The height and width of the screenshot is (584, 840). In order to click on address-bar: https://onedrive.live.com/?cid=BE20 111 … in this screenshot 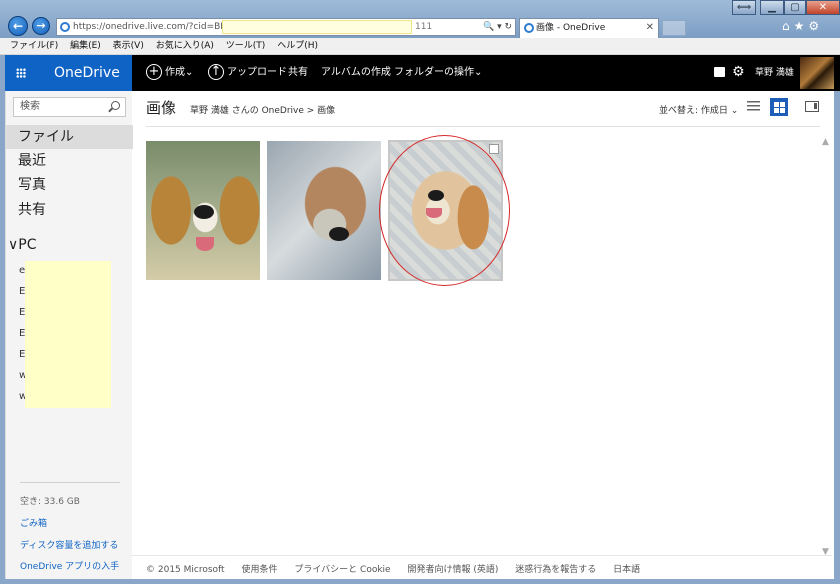, I will do `click(286, 27)`.